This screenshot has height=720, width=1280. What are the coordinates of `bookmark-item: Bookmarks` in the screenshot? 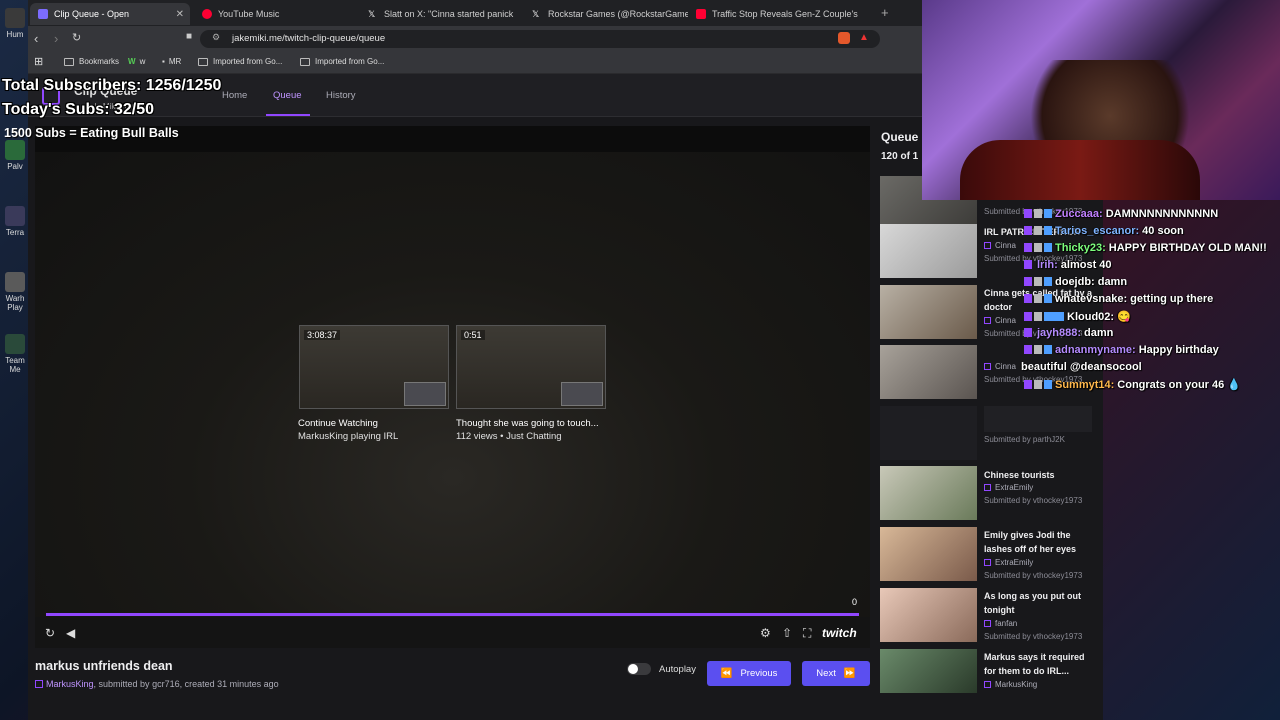 It's located at (91, 61).